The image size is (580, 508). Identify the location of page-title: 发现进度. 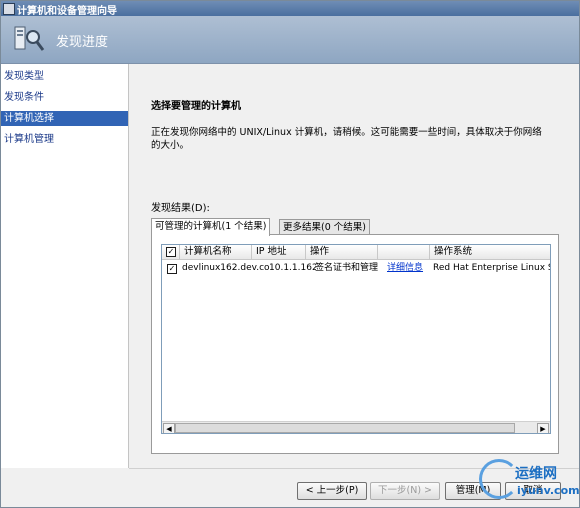
(82, 42).